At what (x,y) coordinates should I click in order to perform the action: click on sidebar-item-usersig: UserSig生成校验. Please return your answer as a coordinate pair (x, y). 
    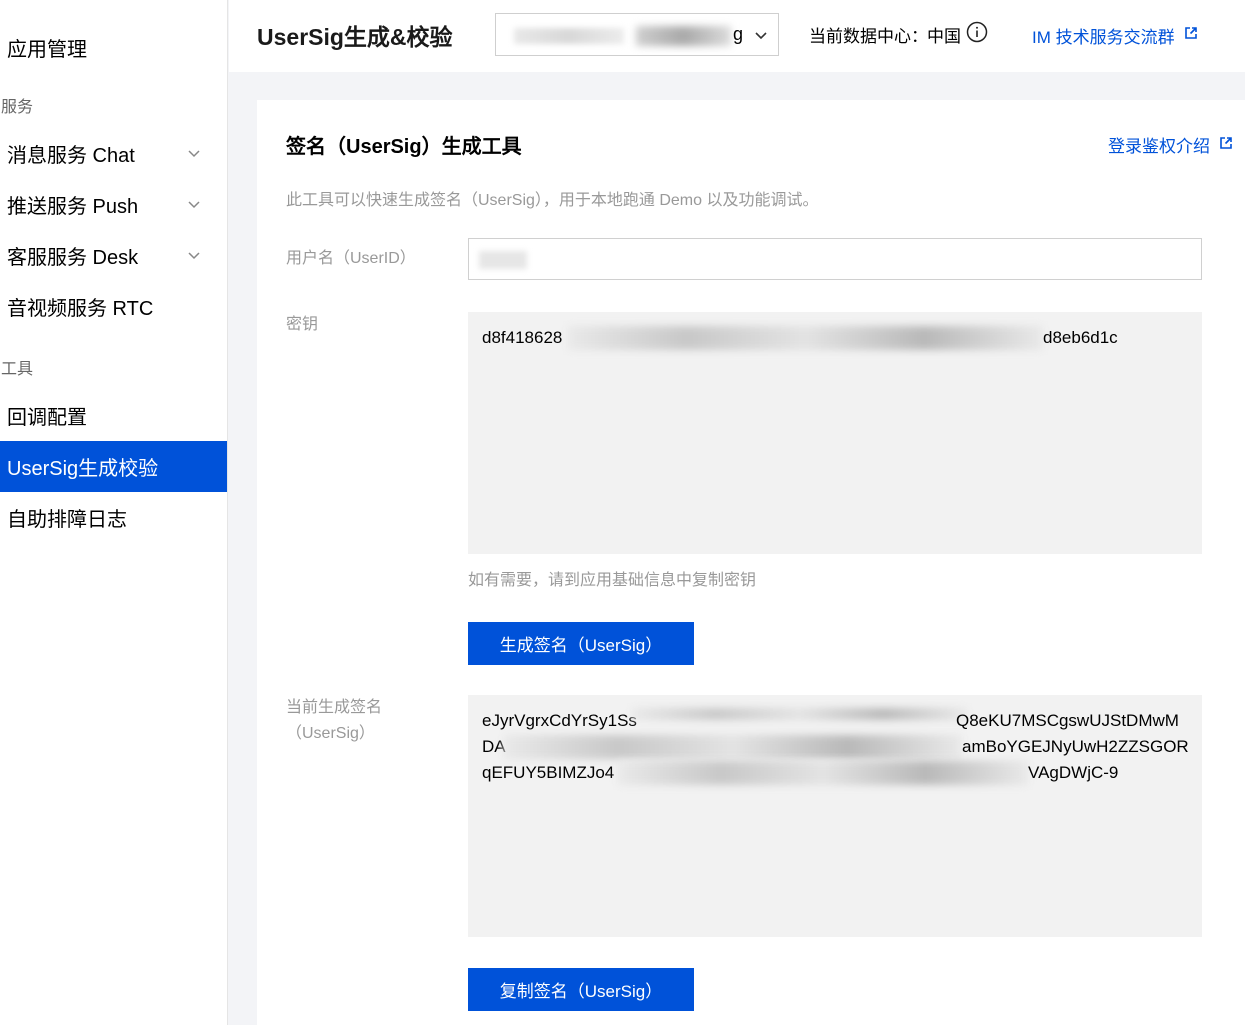
    Looking at the image, I should click on (113, 466).